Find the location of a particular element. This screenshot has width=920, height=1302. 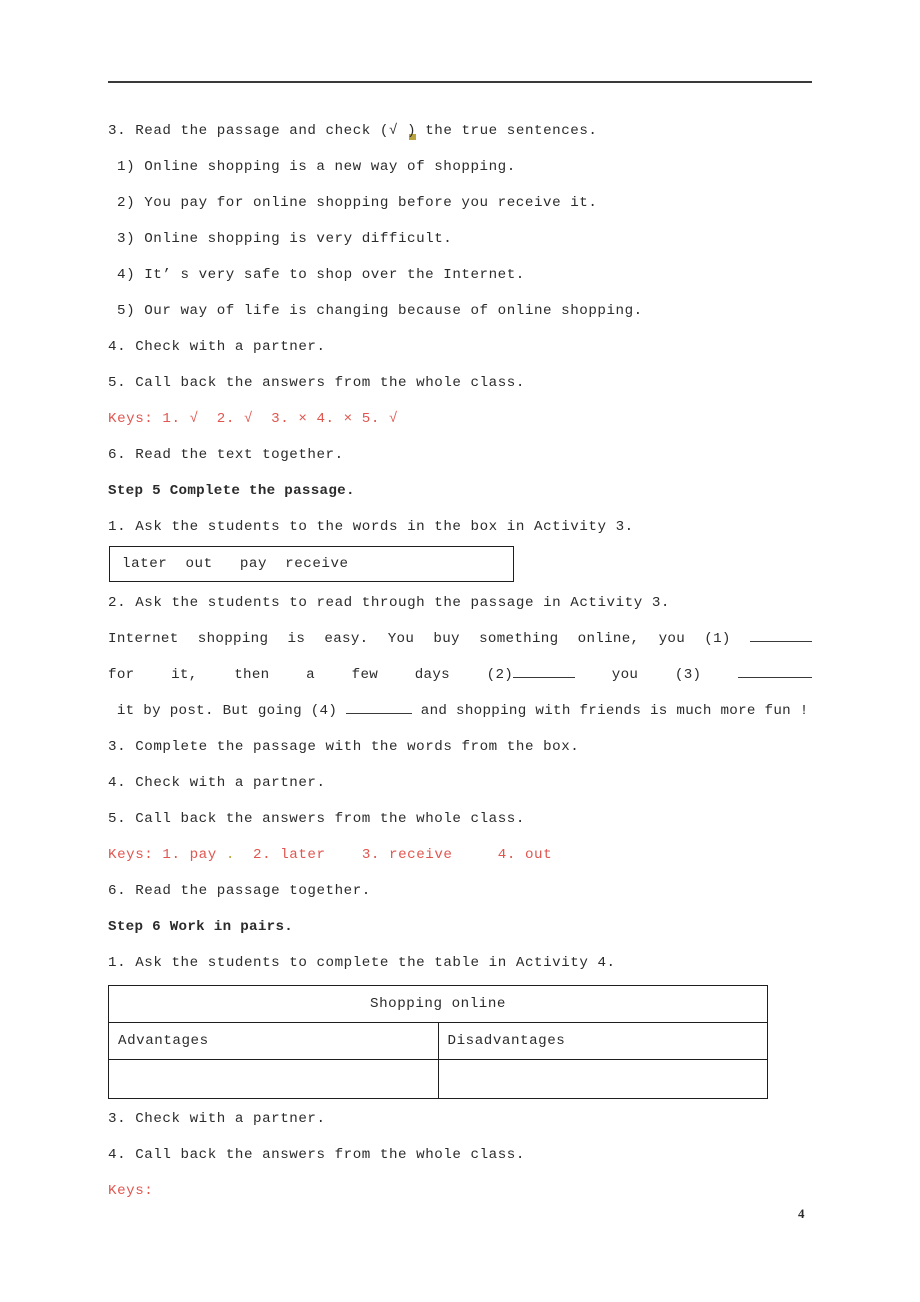

word-bank-box: later out pay receive is located at coordinates (311, 564).